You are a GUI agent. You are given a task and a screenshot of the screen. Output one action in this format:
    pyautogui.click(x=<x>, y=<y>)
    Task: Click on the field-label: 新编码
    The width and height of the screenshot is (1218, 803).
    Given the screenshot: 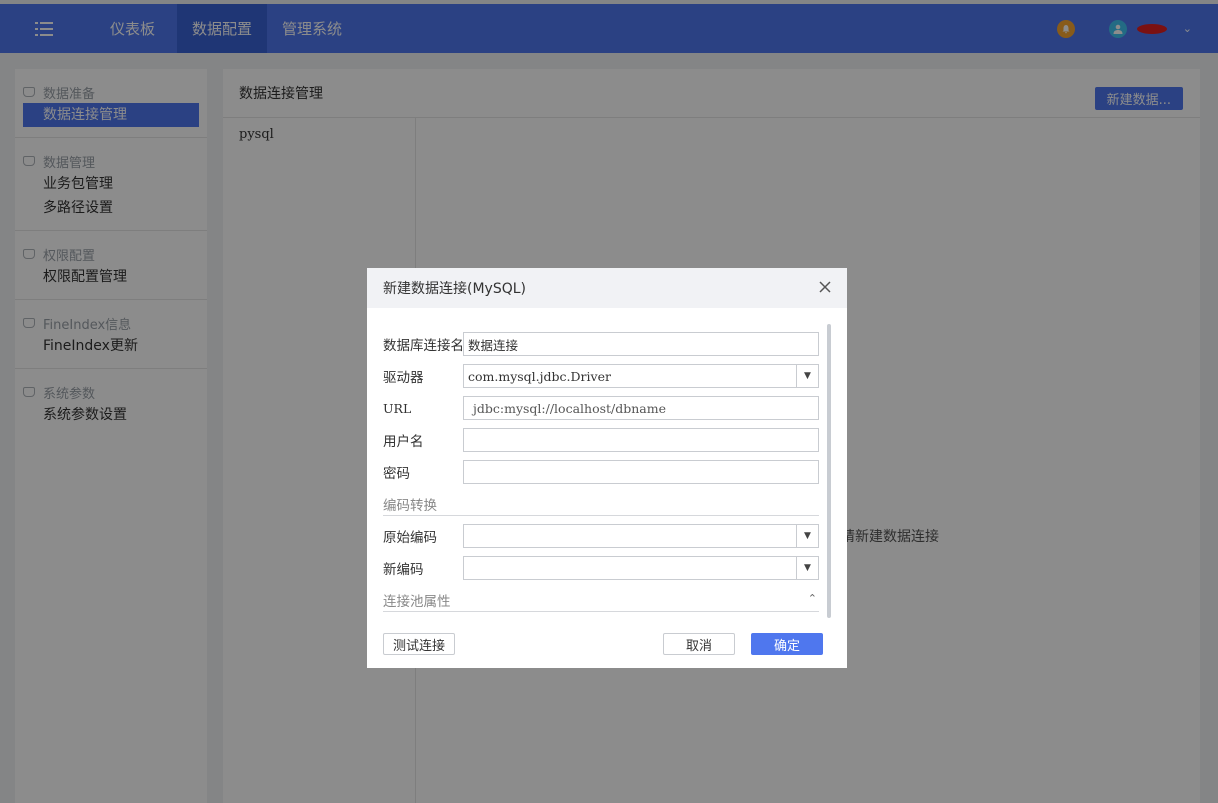 What is the action you would take?
    pyautogui.click(x=403, y=570)
    